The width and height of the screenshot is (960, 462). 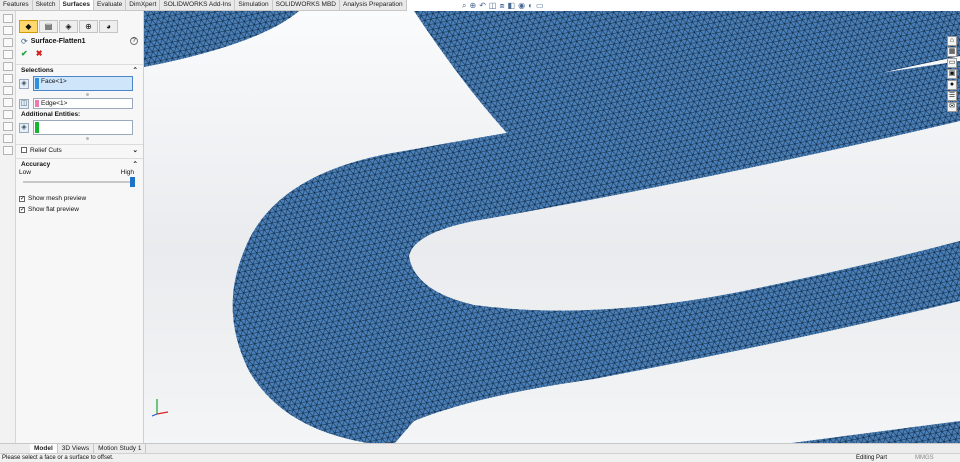 I want to click on section-view-icon: ◫, so click(x=493, y=5).